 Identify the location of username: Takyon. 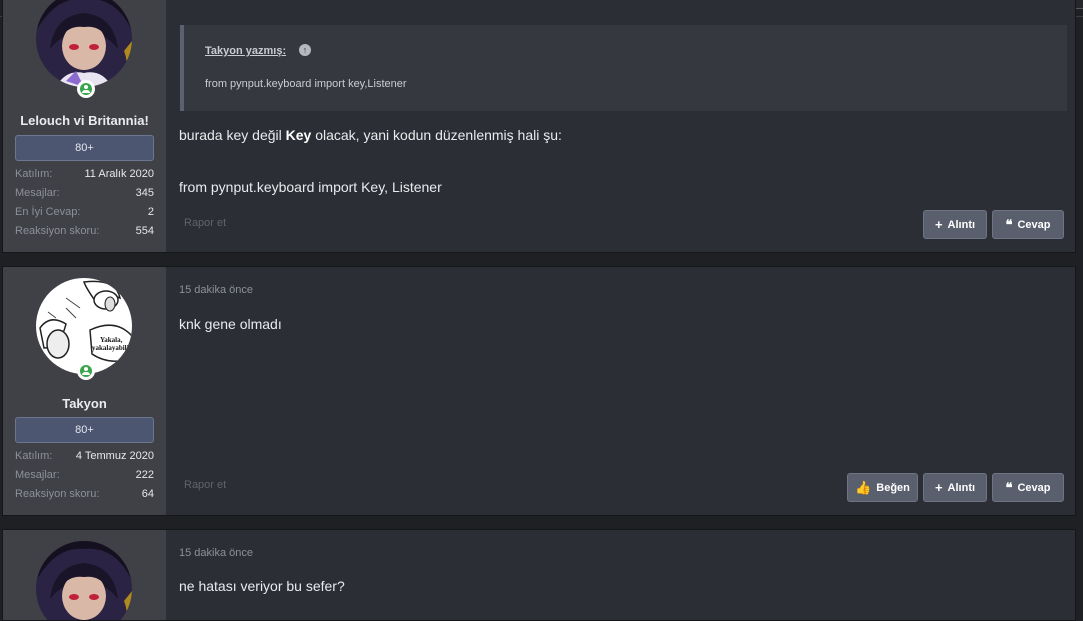
(84, 403).